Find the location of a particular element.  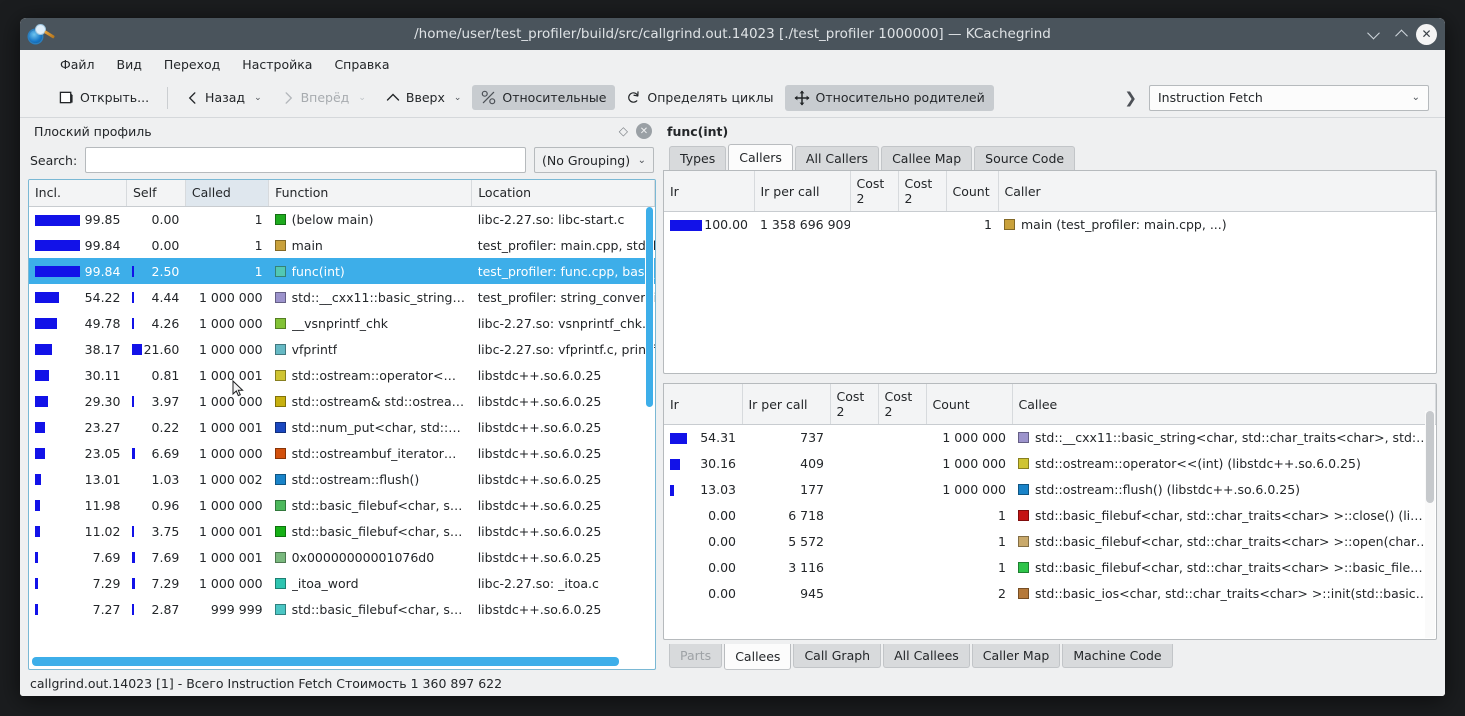

callees-column-header-2: Cost 2 is located at coordinates (854, 404).